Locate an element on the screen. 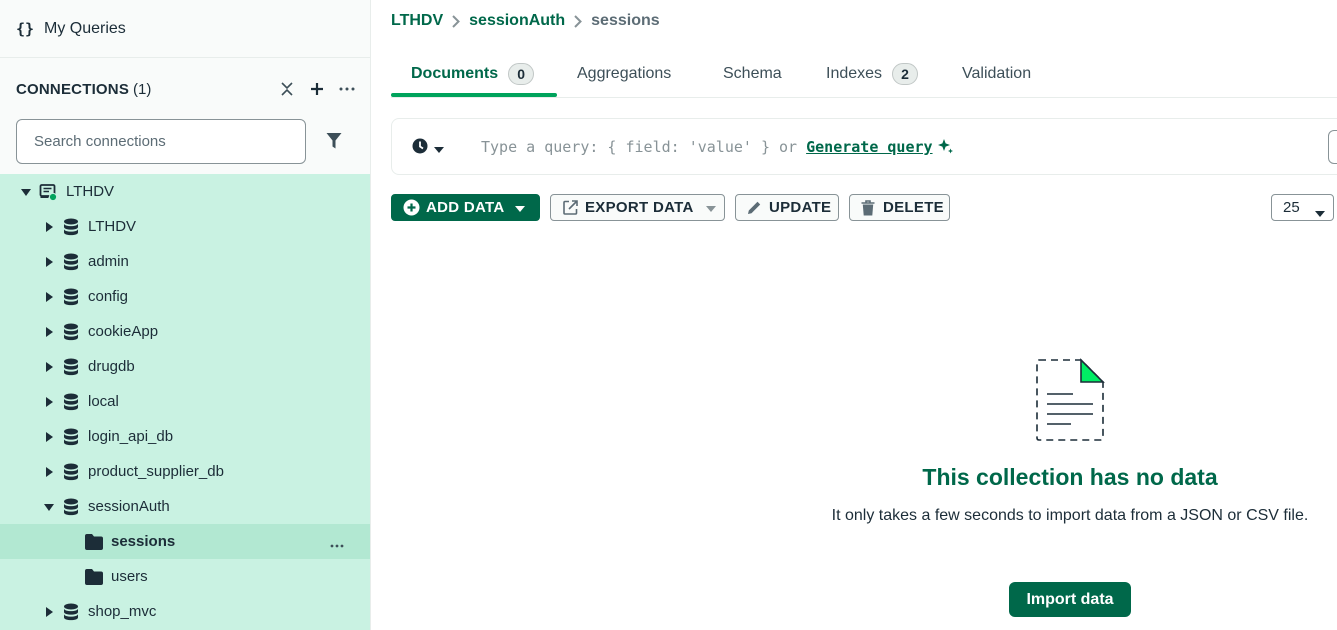  tab-label: Documents is located at coordinates (455, 73).